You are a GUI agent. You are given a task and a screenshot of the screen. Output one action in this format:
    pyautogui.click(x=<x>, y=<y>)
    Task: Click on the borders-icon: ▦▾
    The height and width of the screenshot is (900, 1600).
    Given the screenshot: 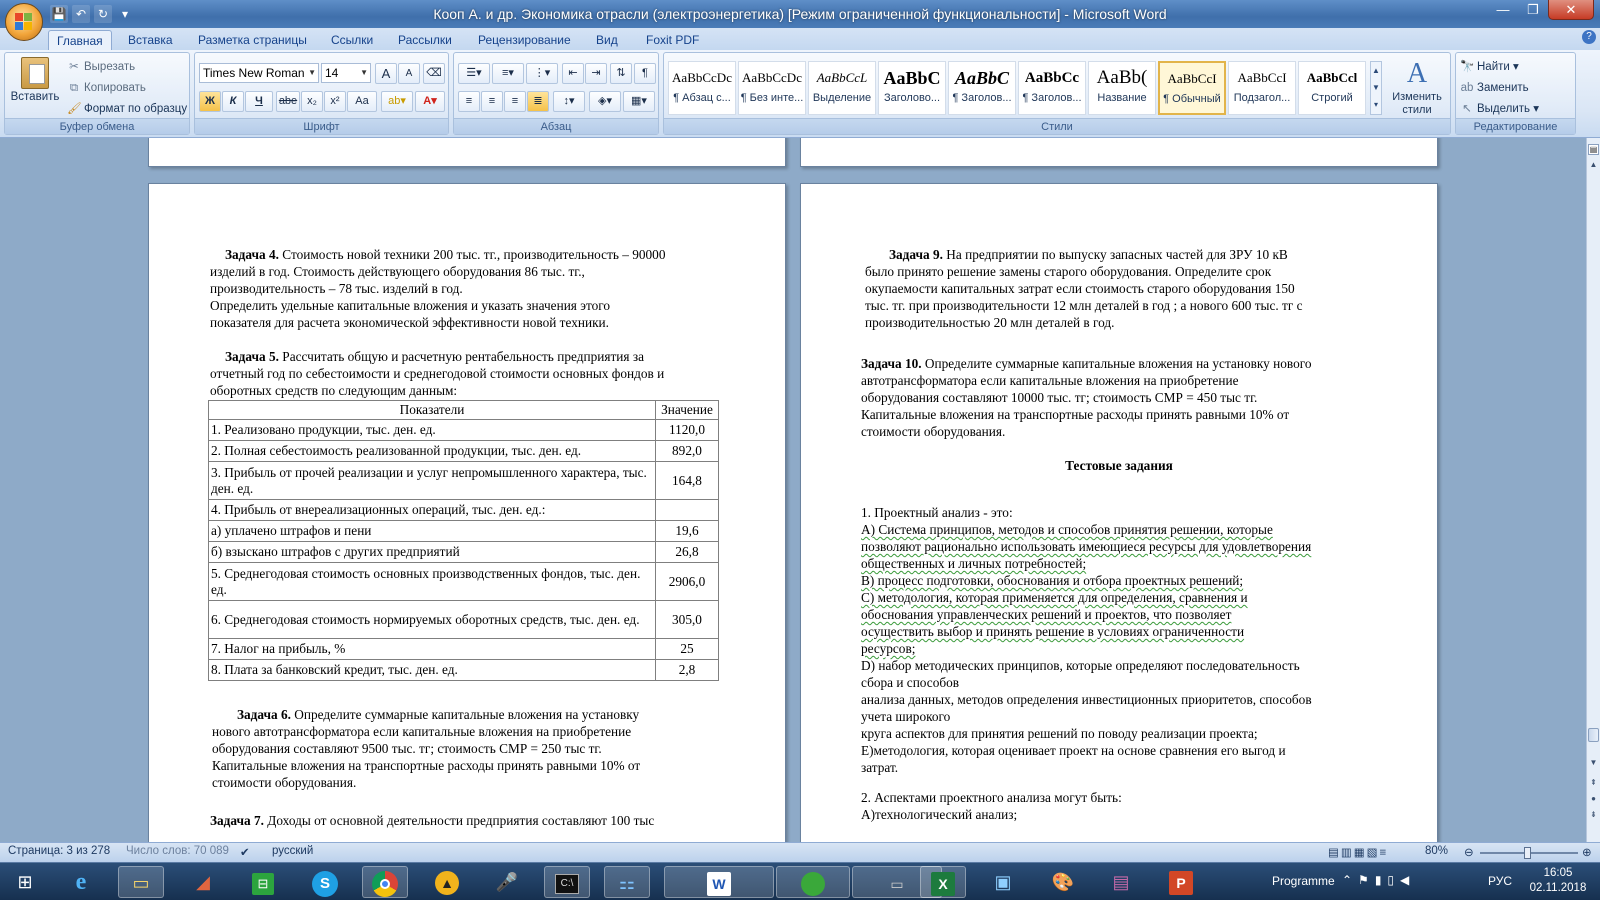 What is the action you would take?
    pyautogui.click(x=639, y=101)
    